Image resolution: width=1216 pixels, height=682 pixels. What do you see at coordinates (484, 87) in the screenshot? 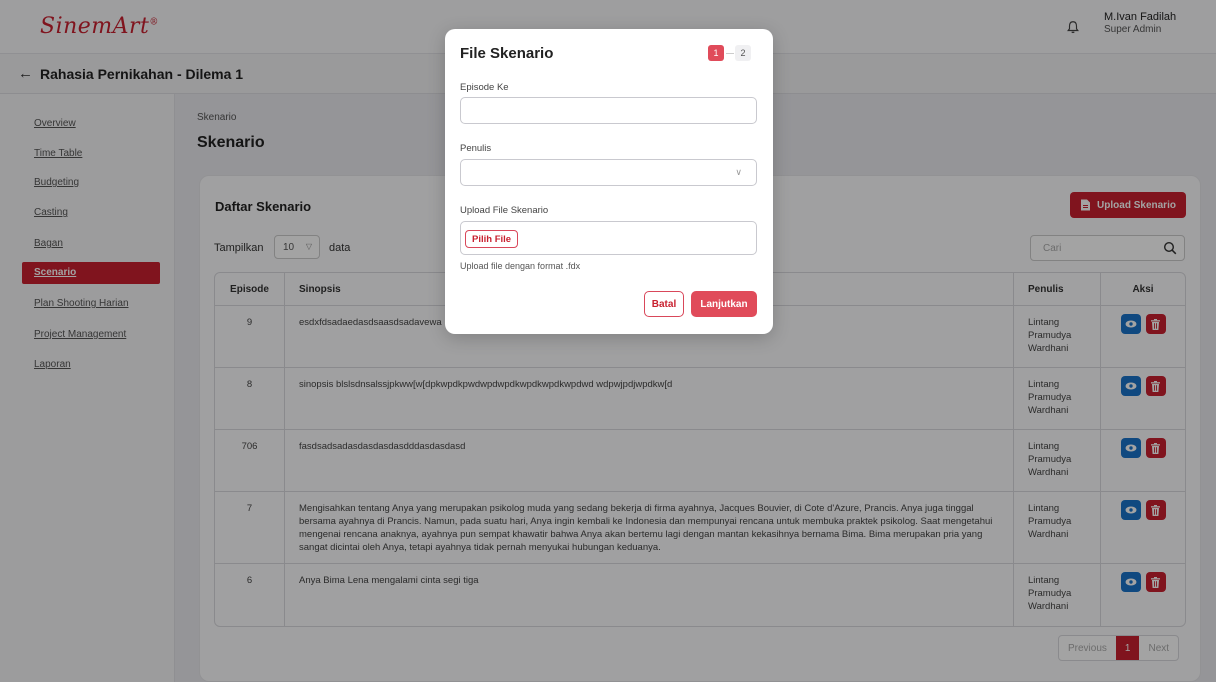
I see `episode-label: Episode Ke` at bounding box center [484, 87].